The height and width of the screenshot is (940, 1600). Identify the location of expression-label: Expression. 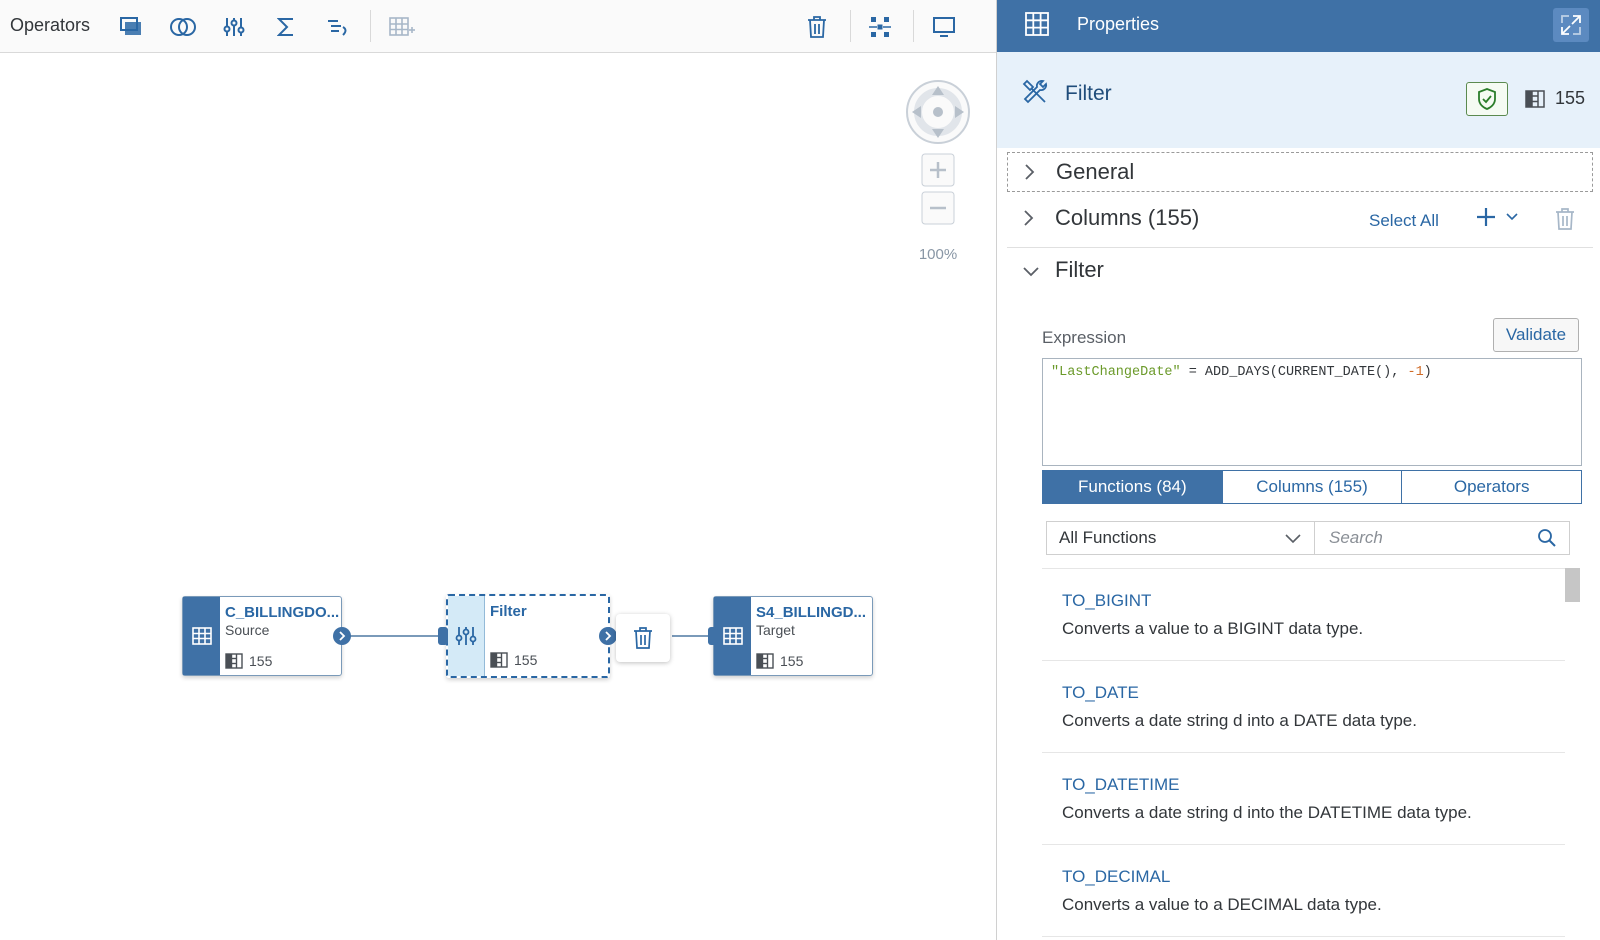
(1084, 337).